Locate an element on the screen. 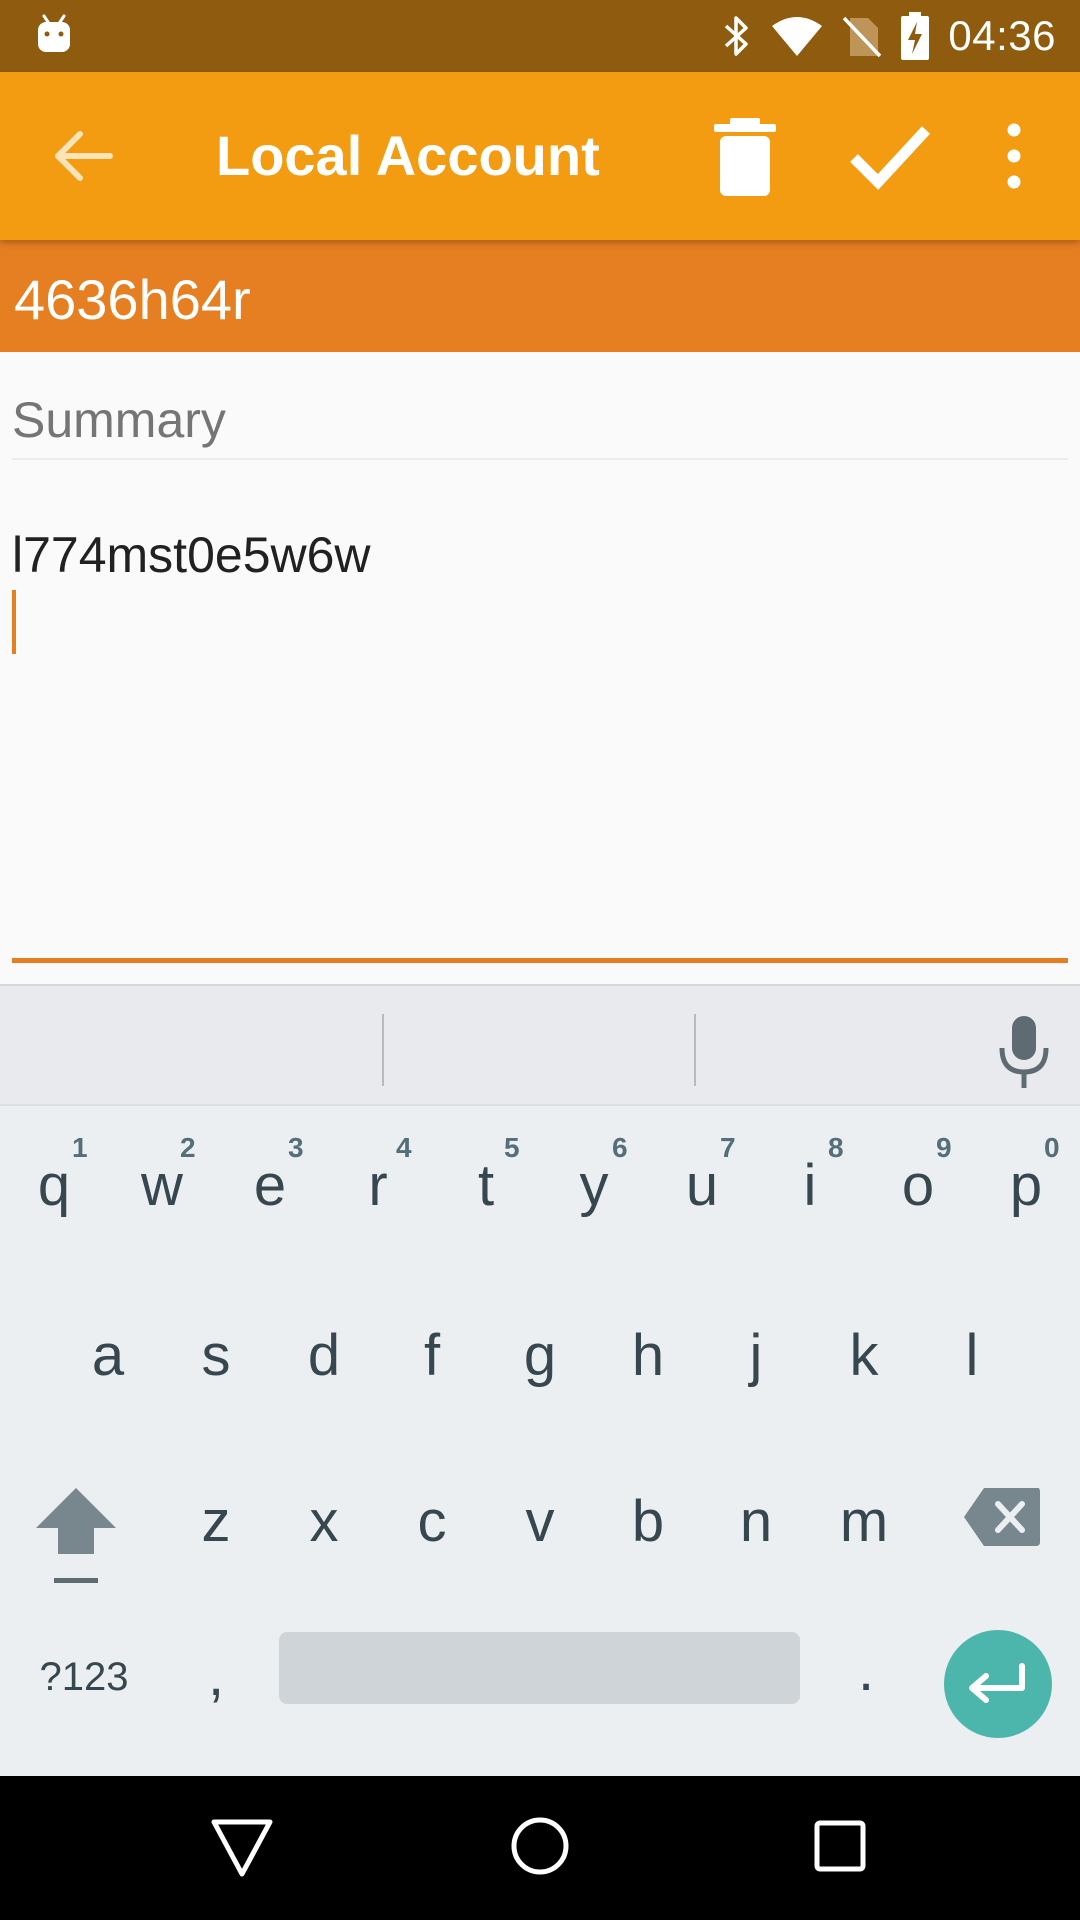 This screenshot has height=1920, width=1080. enter-icon is located at coordinates (997, 1683).